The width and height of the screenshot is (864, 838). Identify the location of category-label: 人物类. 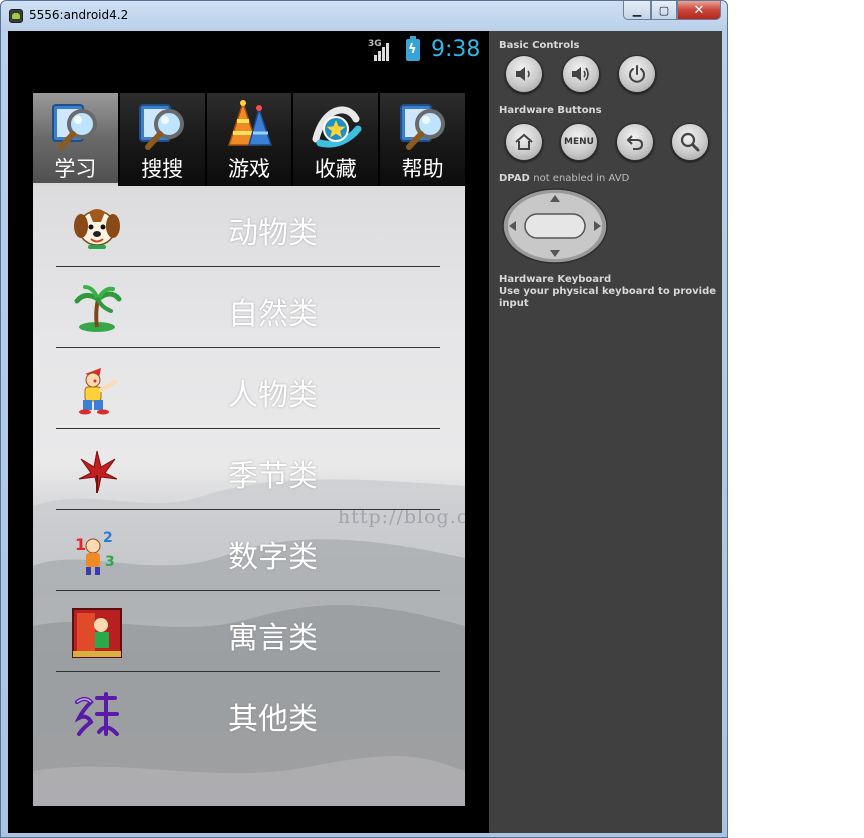
(273, 395).